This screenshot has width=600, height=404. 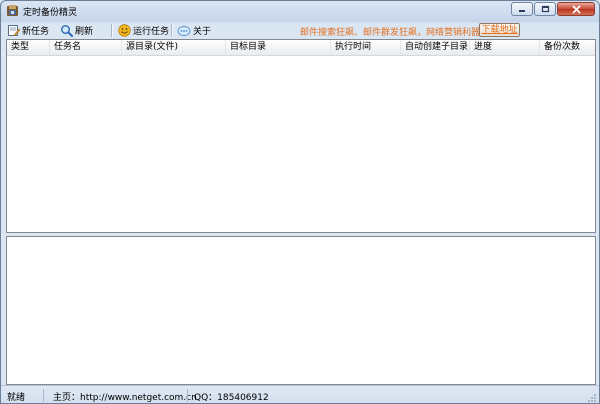 I want to click on column-header: 类型 任务名 源目录(文件) 目标目录 执行时间 自动创建子目录 进度 备份次数, so click(x=301, y=48).